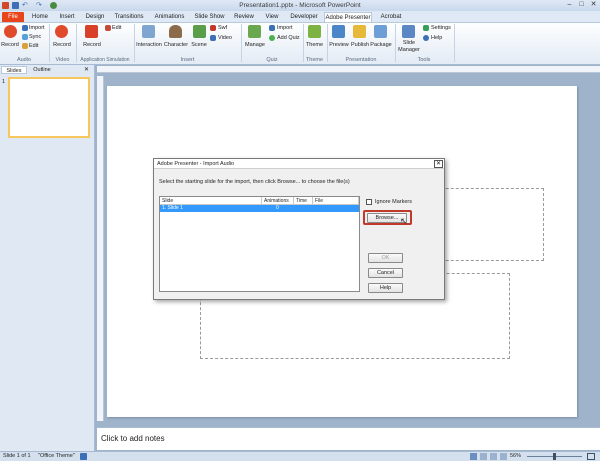 The image size is (600, 461). Describe the element at coordinates (199, 31) in the screenshot. I see `scene-icon` at that location.